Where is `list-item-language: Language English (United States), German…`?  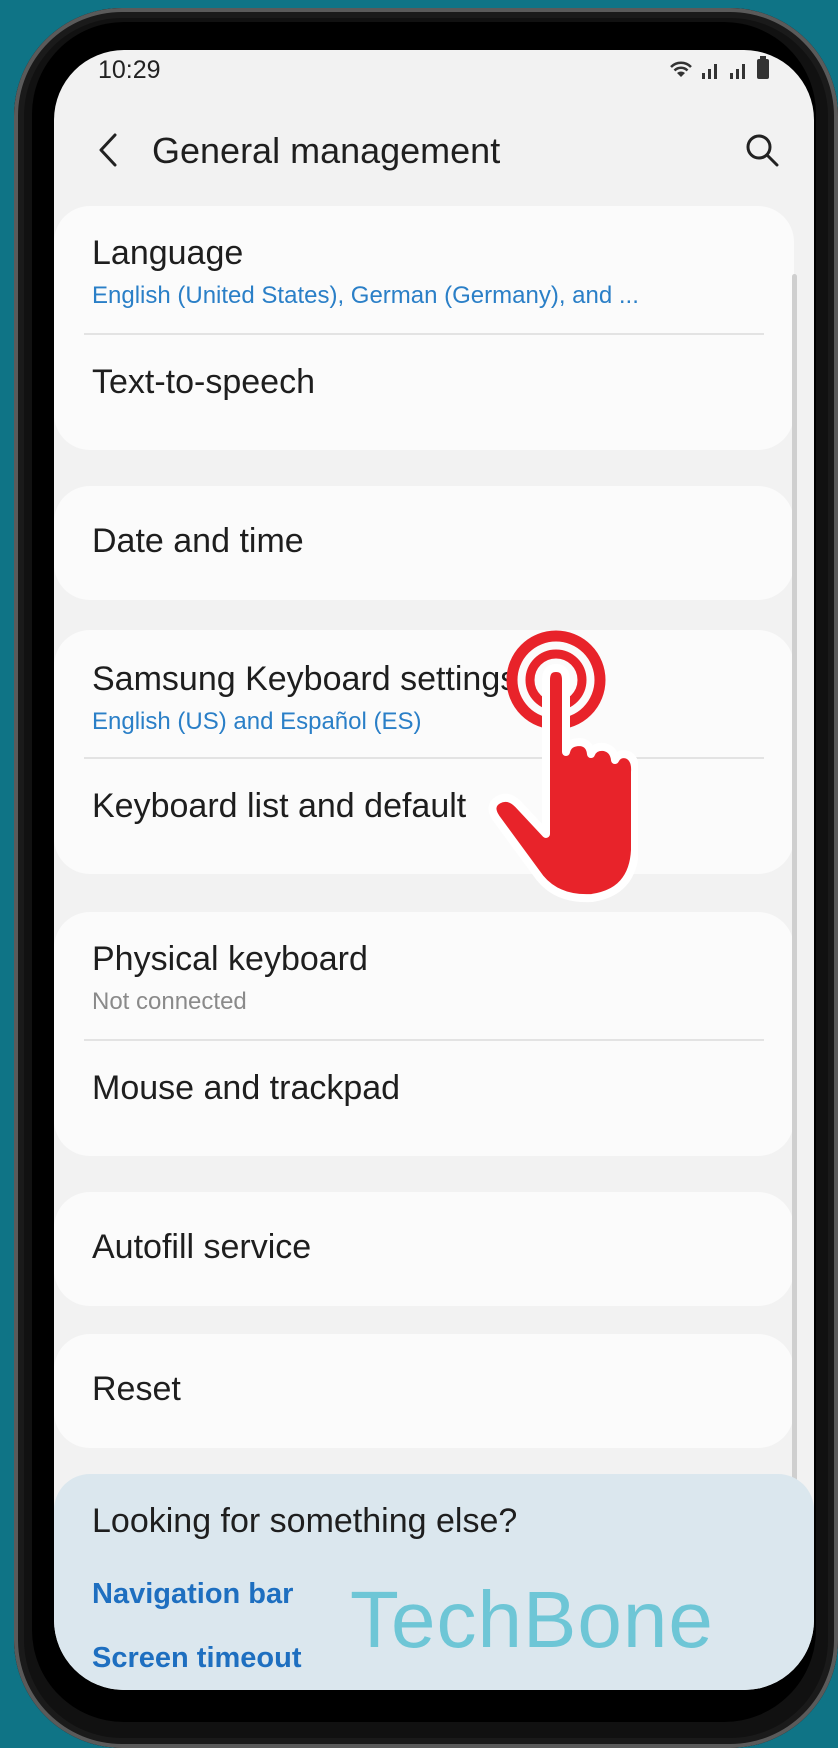 list-item-language: Language English (United States), German… is located at coordinates (424, 269).